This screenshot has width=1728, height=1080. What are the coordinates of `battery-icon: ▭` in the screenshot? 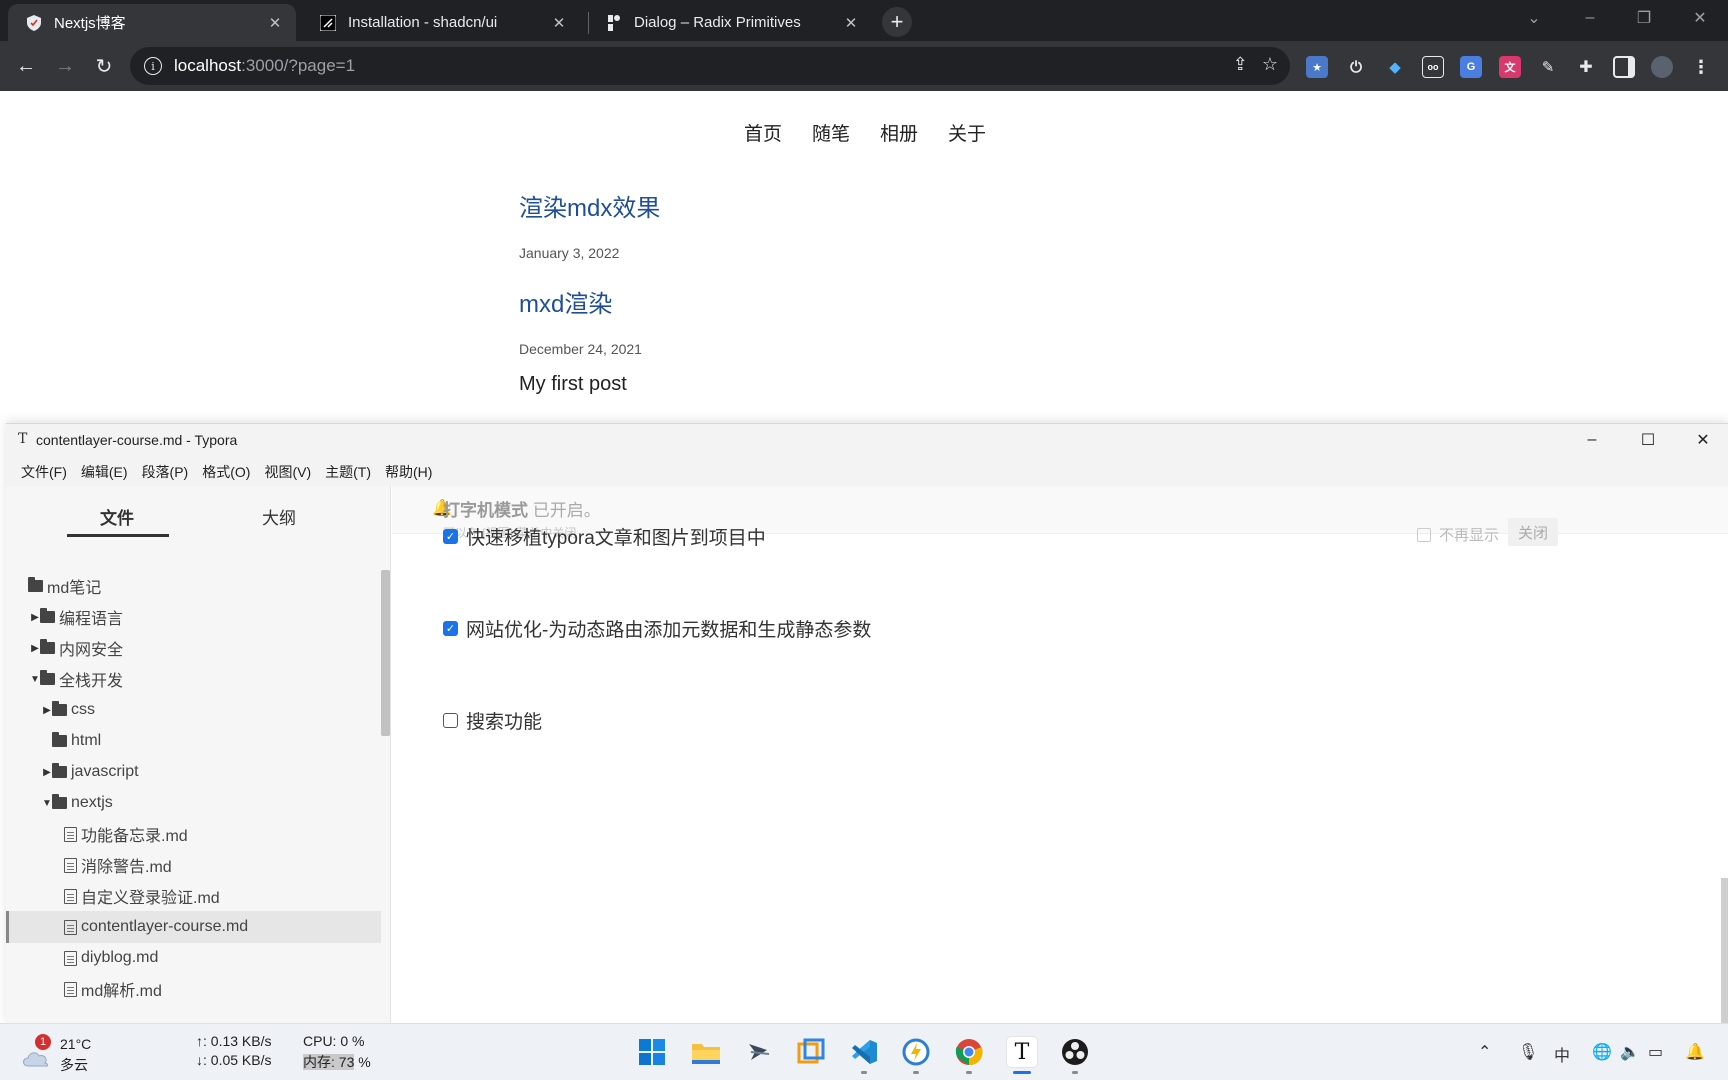 It's located at (1655, 1052).